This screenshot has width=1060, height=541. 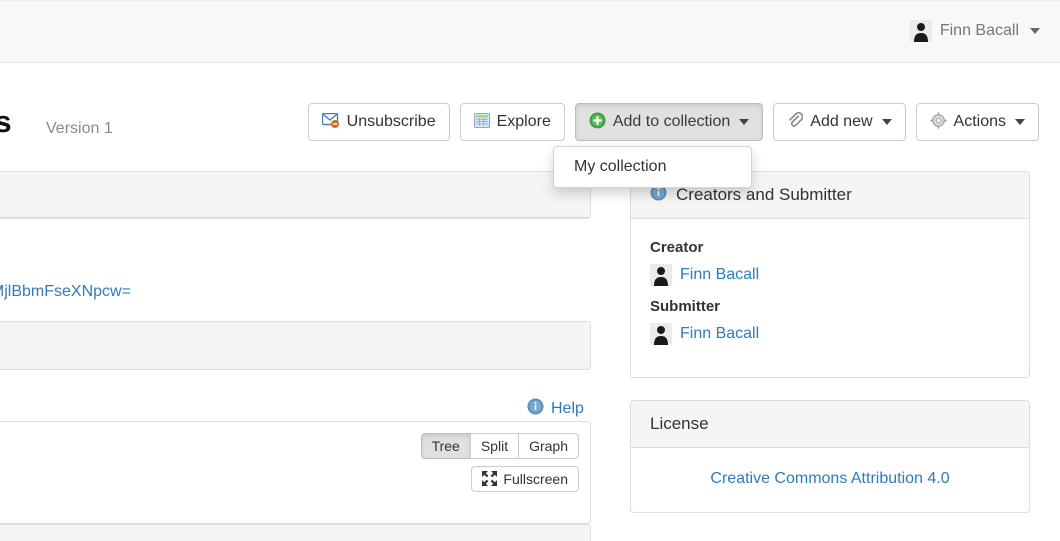 I want to click on submitter-person-row: Finn Bacall, so click(x=830, y=334).